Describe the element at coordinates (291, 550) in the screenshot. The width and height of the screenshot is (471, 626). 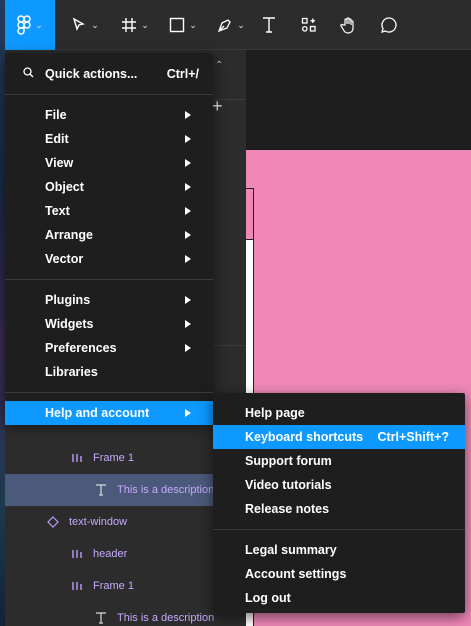
I see `submenu-item-label: Legal summary` at that location.